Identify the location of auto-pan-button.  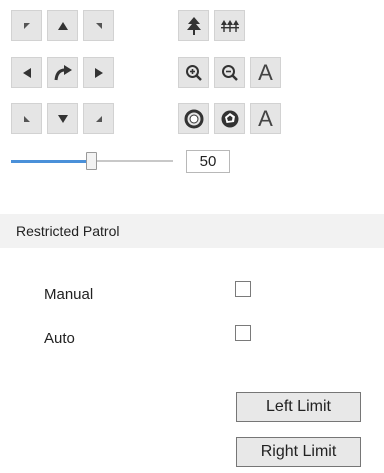
(62, 72).